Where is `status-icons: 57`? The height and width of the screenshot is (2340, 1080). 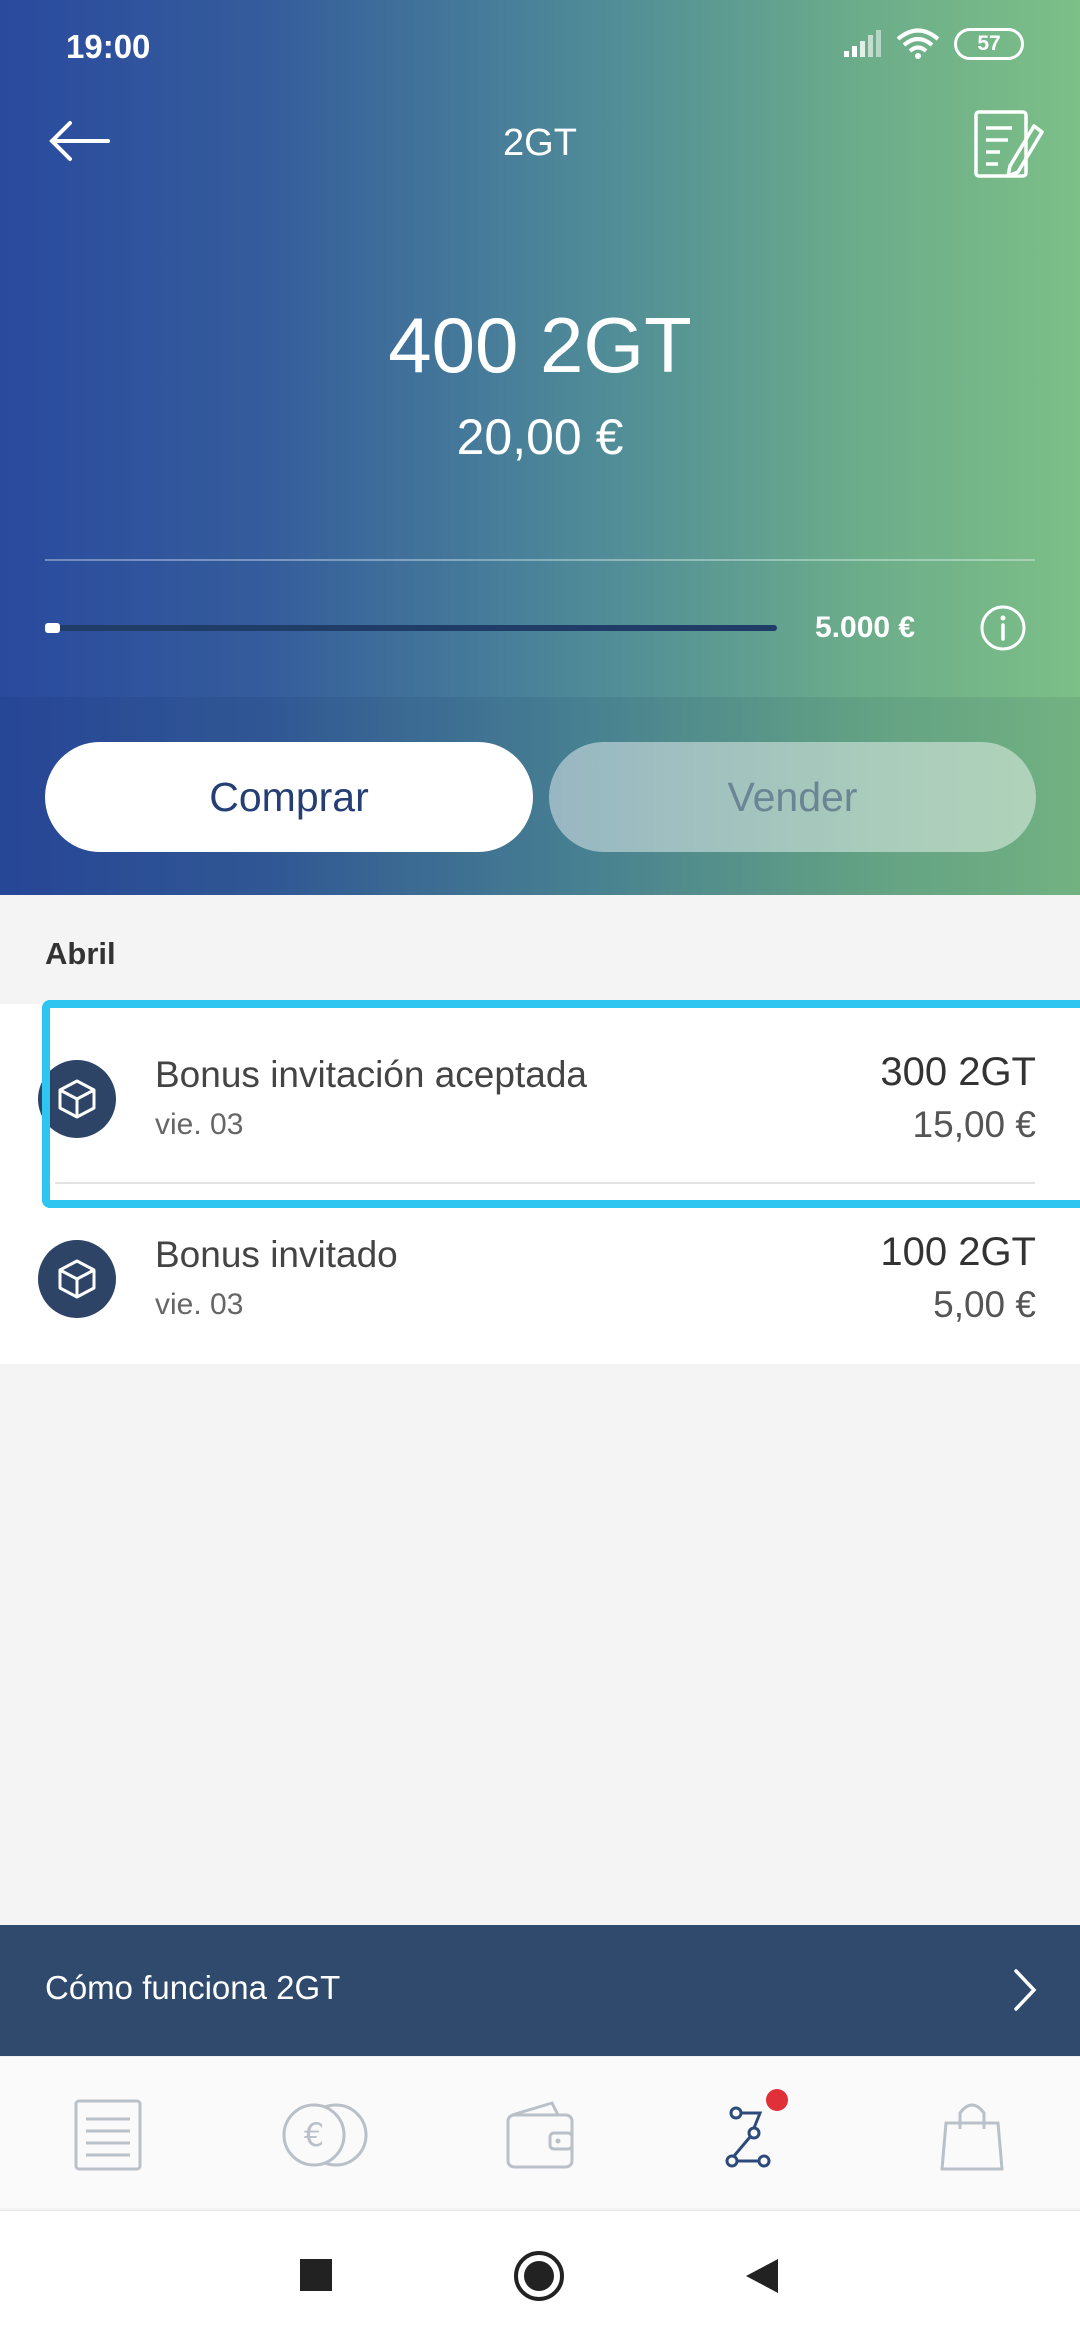 status-icons: 57 is located at coordinates (933, 44).